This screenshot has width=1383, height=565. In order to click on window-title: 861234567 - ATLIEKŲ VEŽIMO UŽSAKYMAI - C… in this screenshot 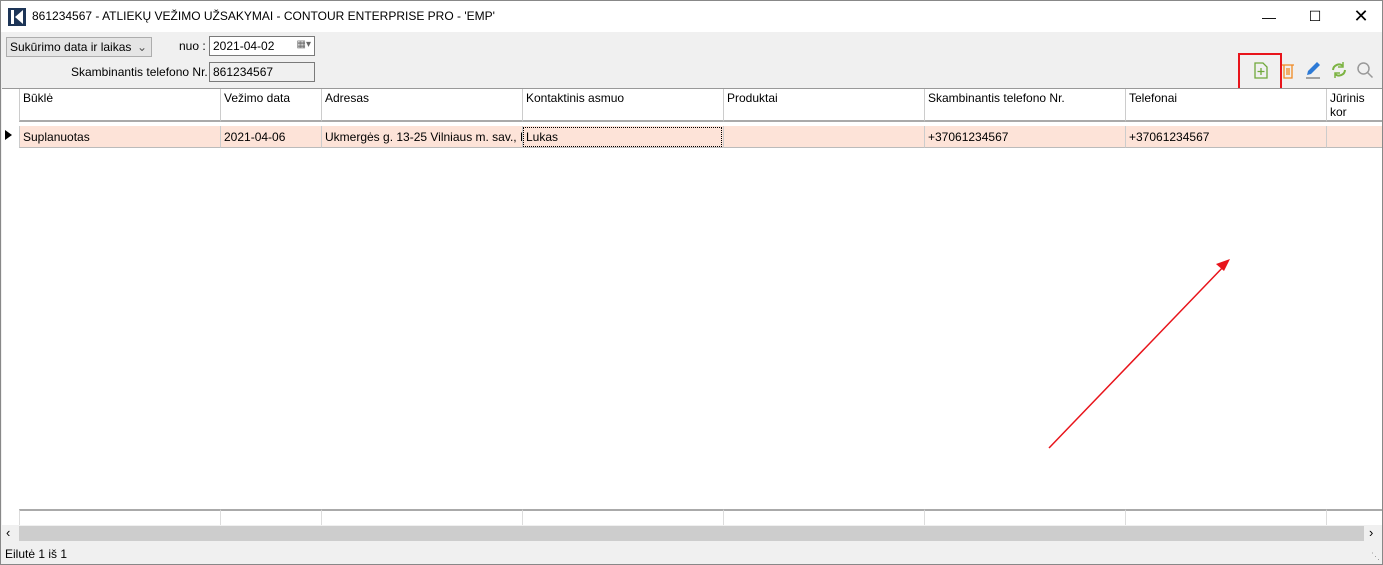, I will do `click(263, 16)`.